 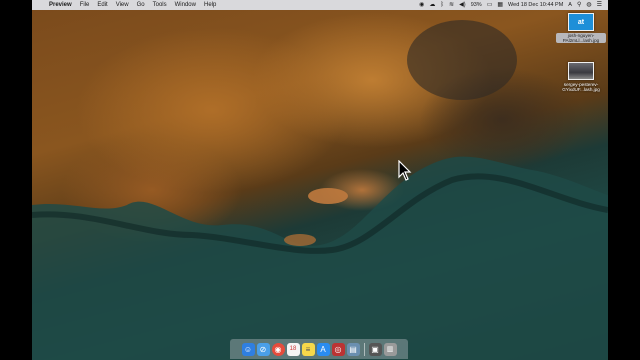 What do you see at coordinates (263, 349) in the screenshot?
I see `dock-safari-icon: ⊘` at bounding box center [263, 349].